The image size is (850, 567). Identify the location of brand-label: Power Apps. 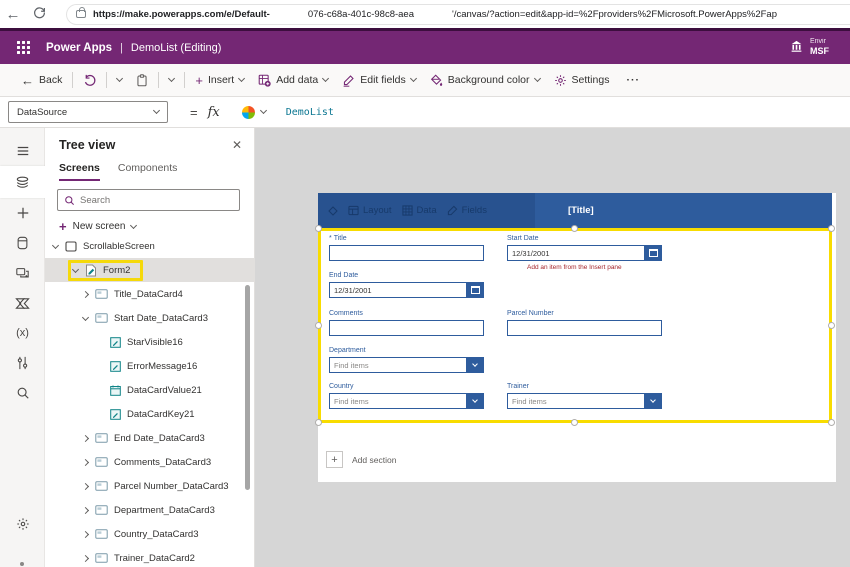
(79, 48).